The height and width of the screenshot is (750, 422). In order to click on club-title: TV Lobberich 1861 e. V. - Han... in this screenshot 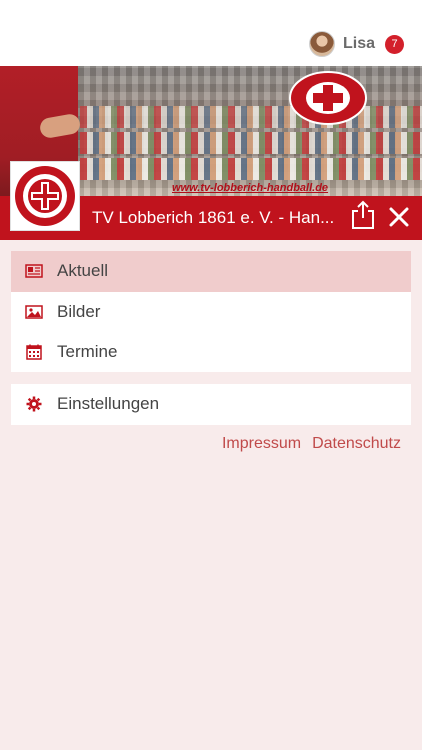, I will do `click(213, 217)`.